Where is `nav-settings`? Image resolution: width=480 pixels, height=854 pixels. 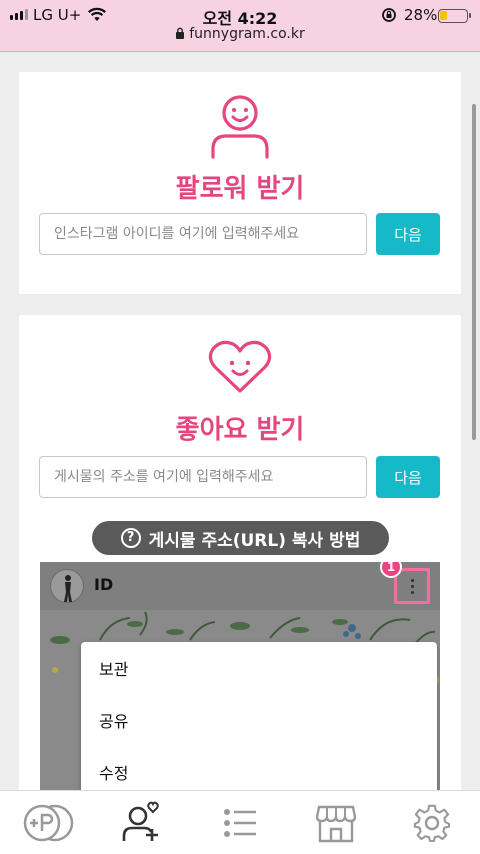 nav-settings is located at coordinates (432, 822).